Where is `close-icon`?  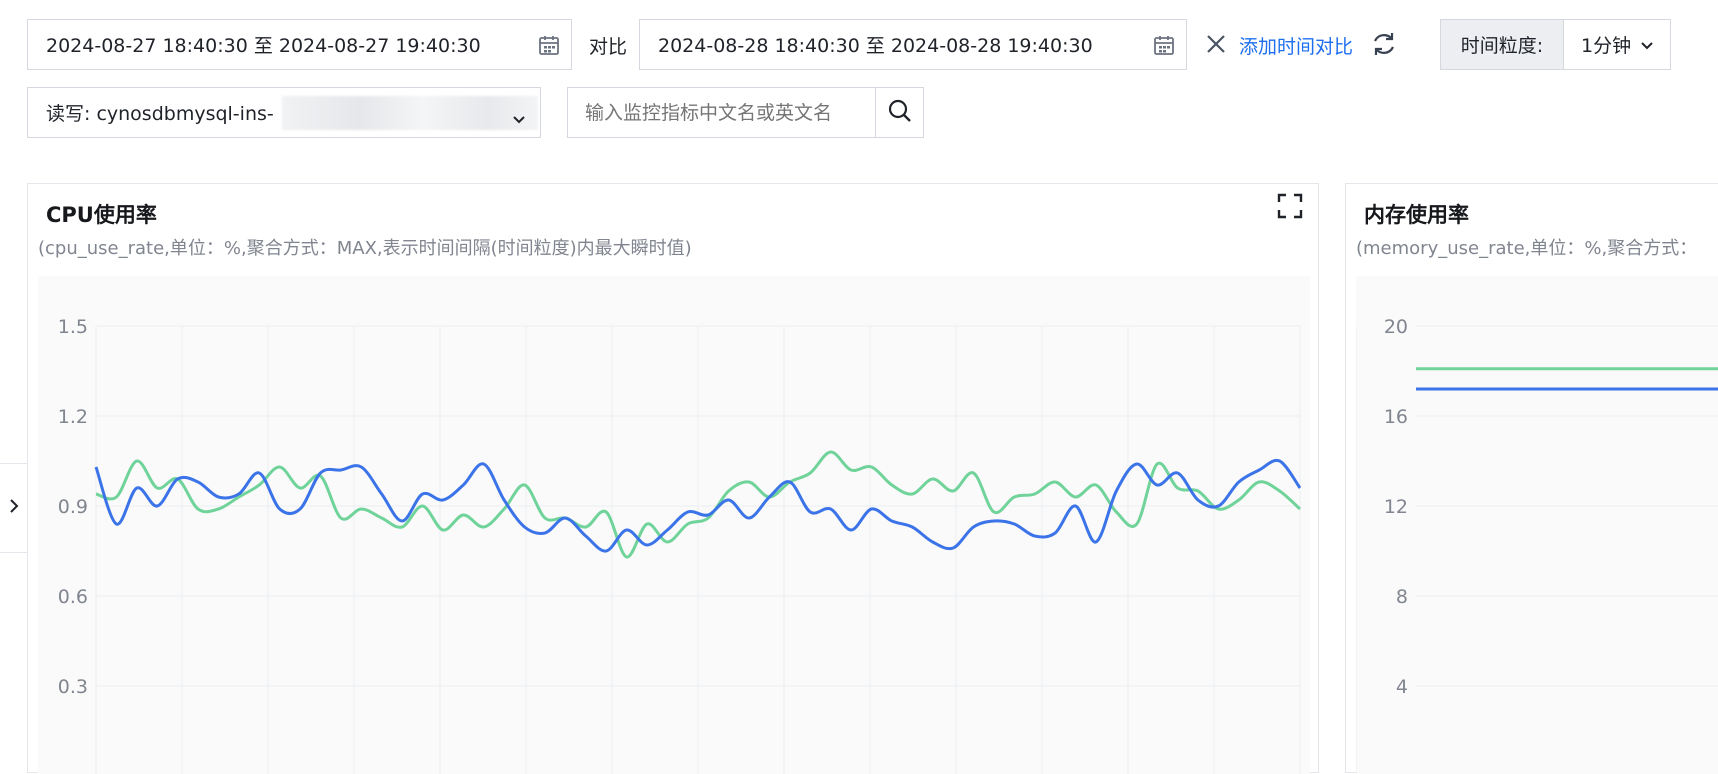 close-icon is located at coordinates (1216, 44).